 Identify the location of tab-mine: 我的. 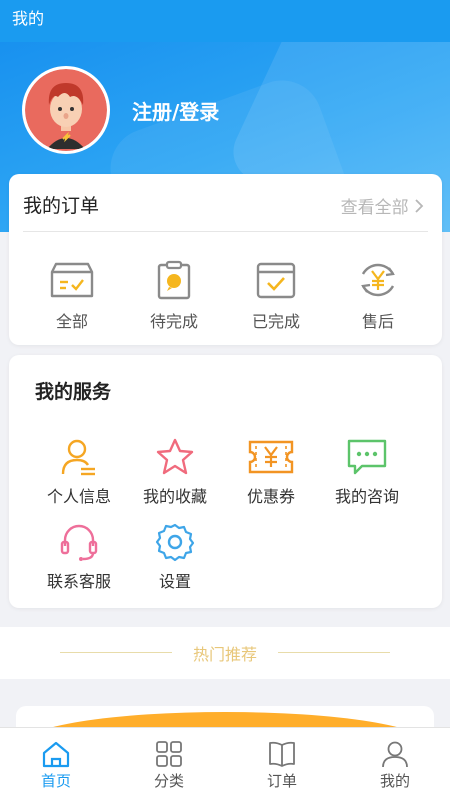
(395, 765).